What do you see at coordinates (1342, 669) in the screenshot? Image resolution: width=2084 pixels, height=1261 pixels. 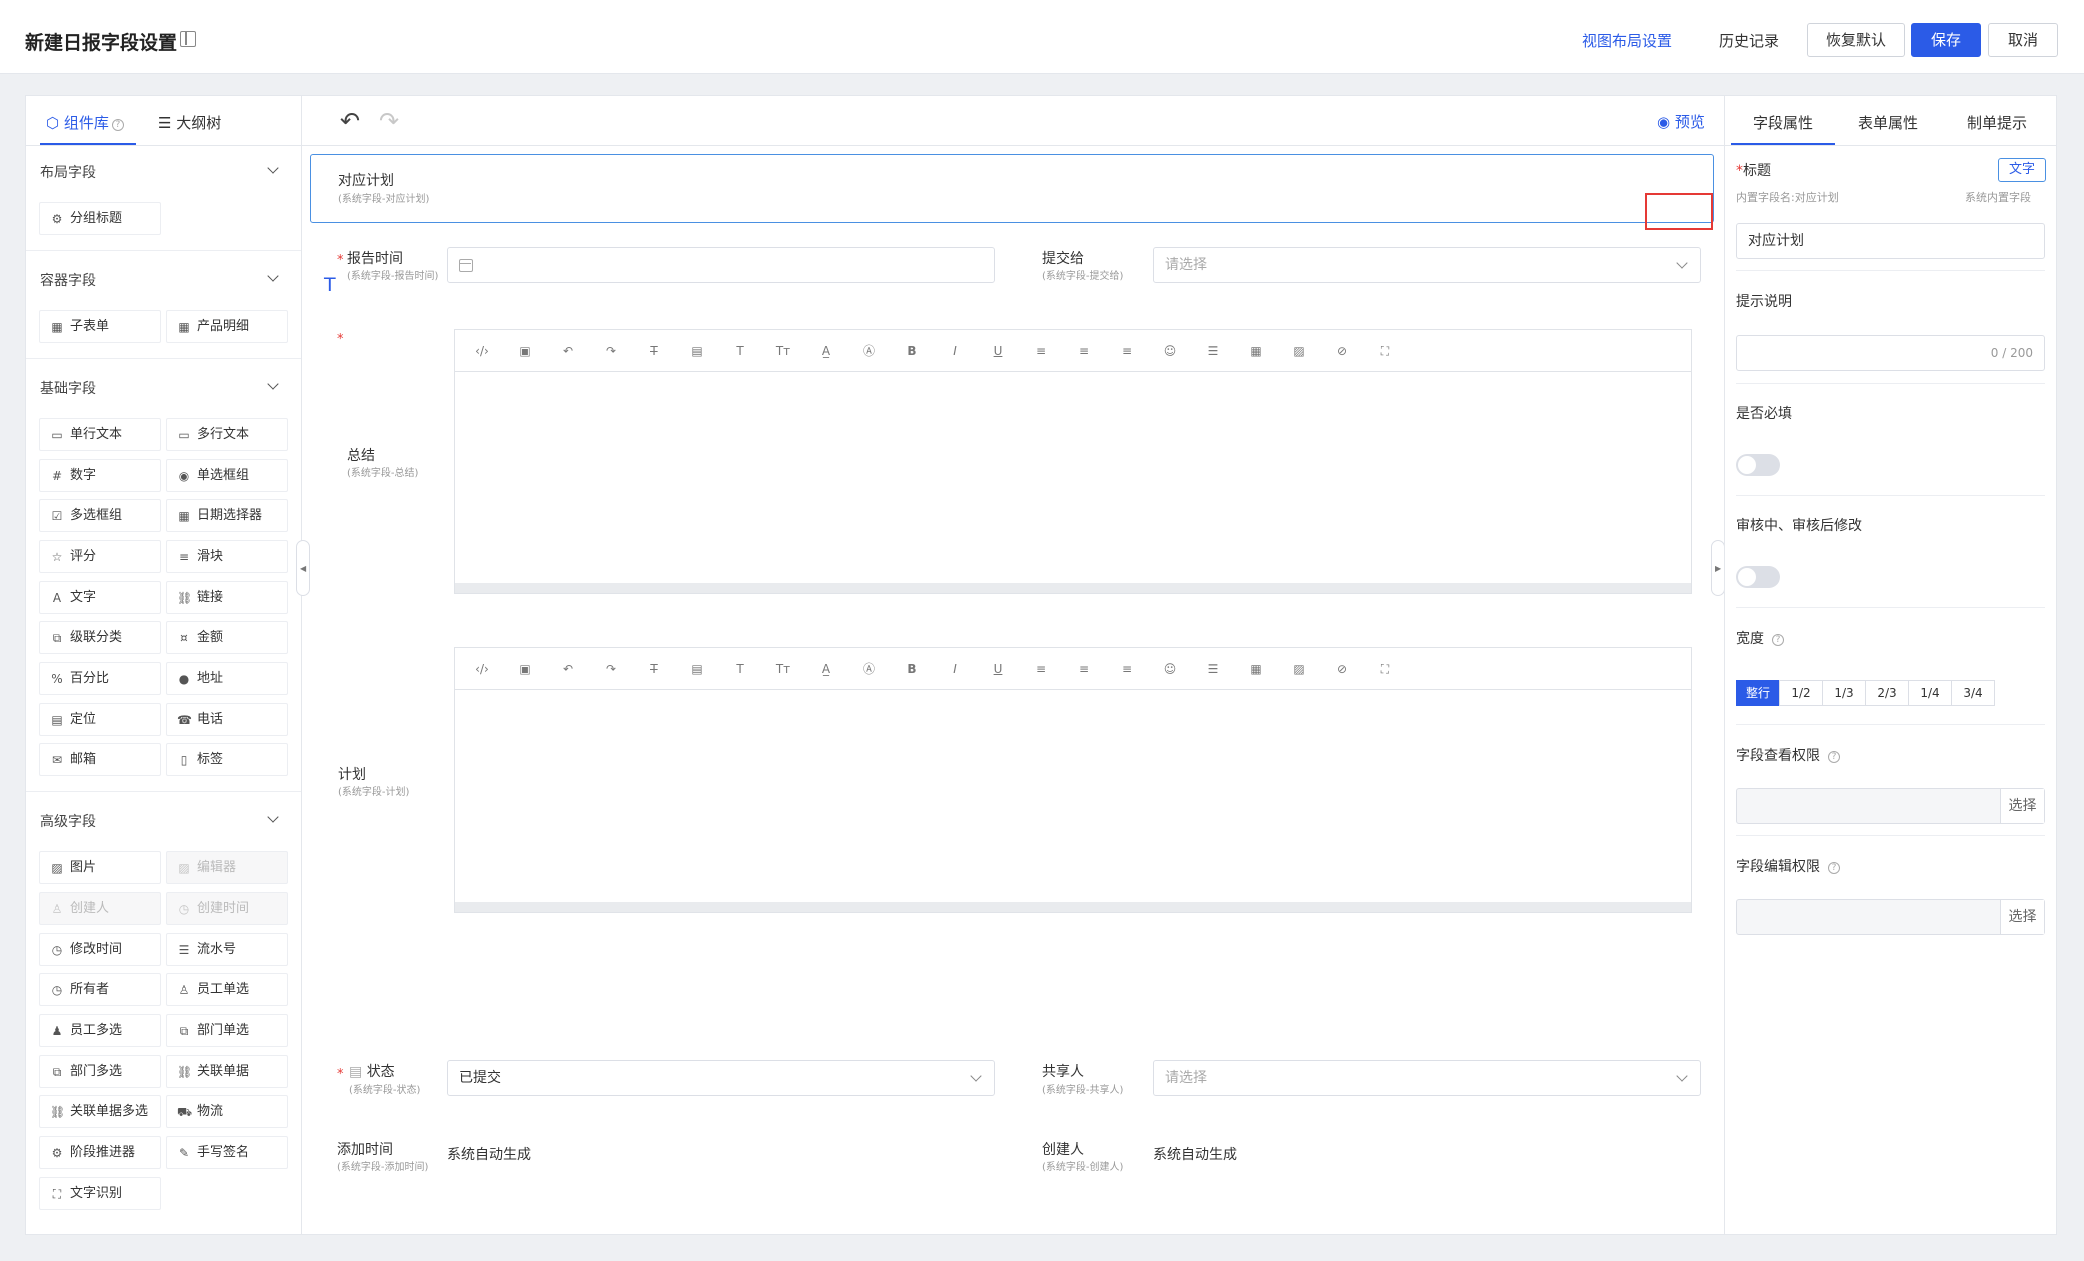 I see `attachment-icon: ⊘` at bounding box center [1342, 669].